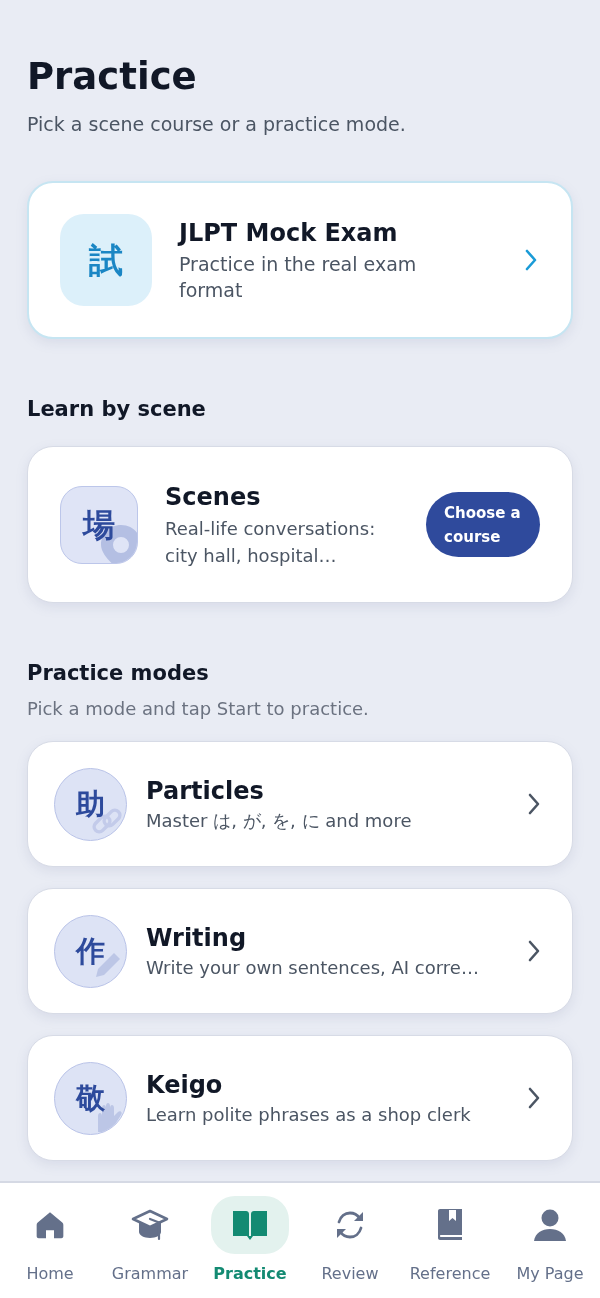 The width and height of the screenshot is (600, 1298). I want to click on choose-course-button: Choose a course, so click(483, 524).